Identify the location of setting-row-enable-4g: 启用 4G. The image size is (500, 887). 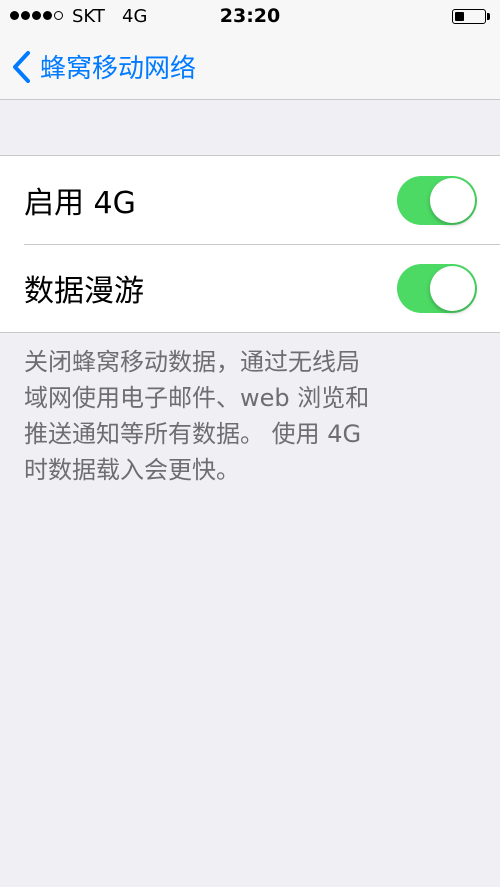
(250, 200).